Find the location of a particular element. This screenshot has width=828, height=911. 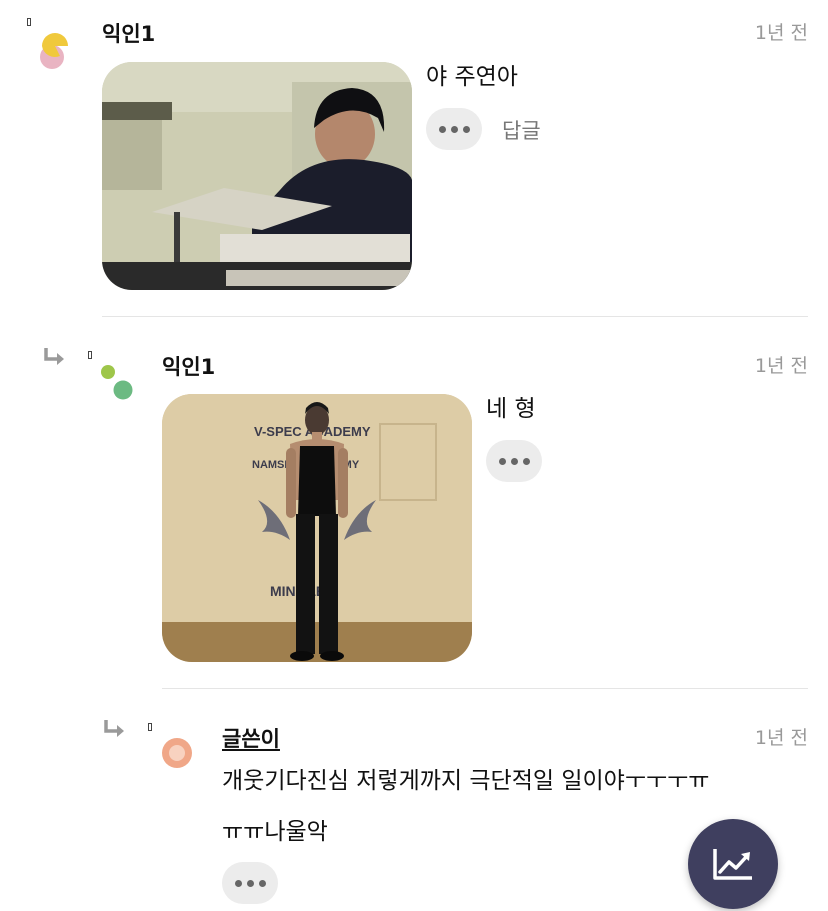

academy-photo: V-SPEC ACADEMY NAMSE... ACADEMY MIN...LE is located at coordinates (317, 528).